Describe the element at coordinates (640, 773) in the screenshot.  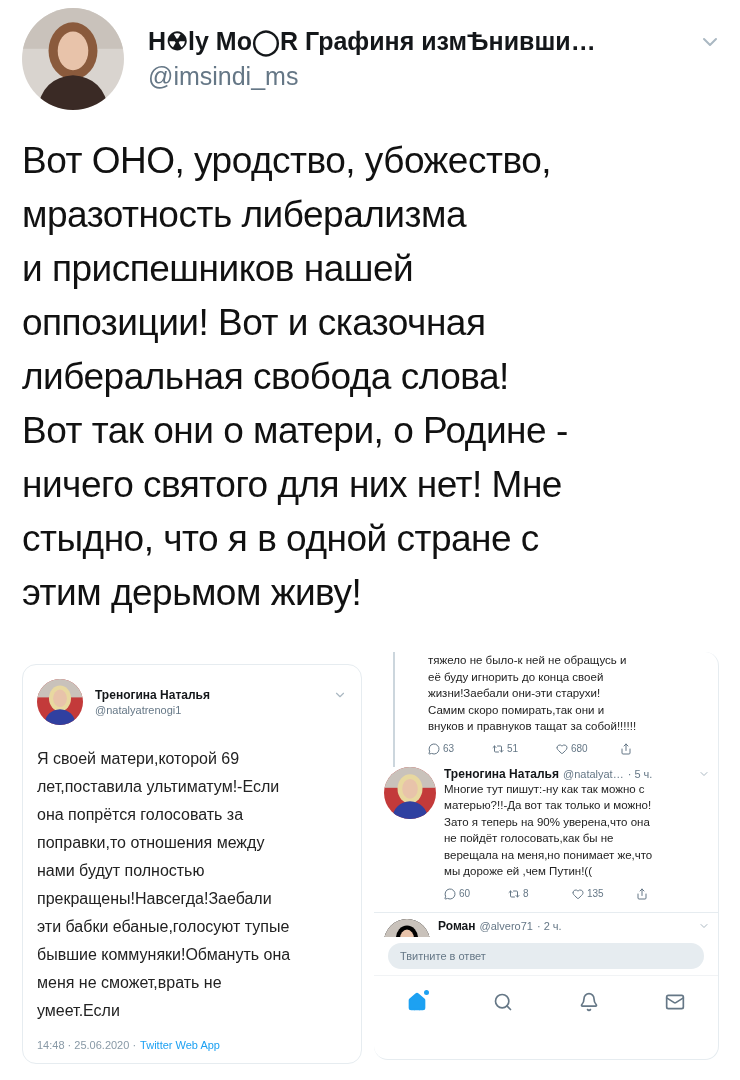
I see `reply-time: · 5 ч.` at that location.